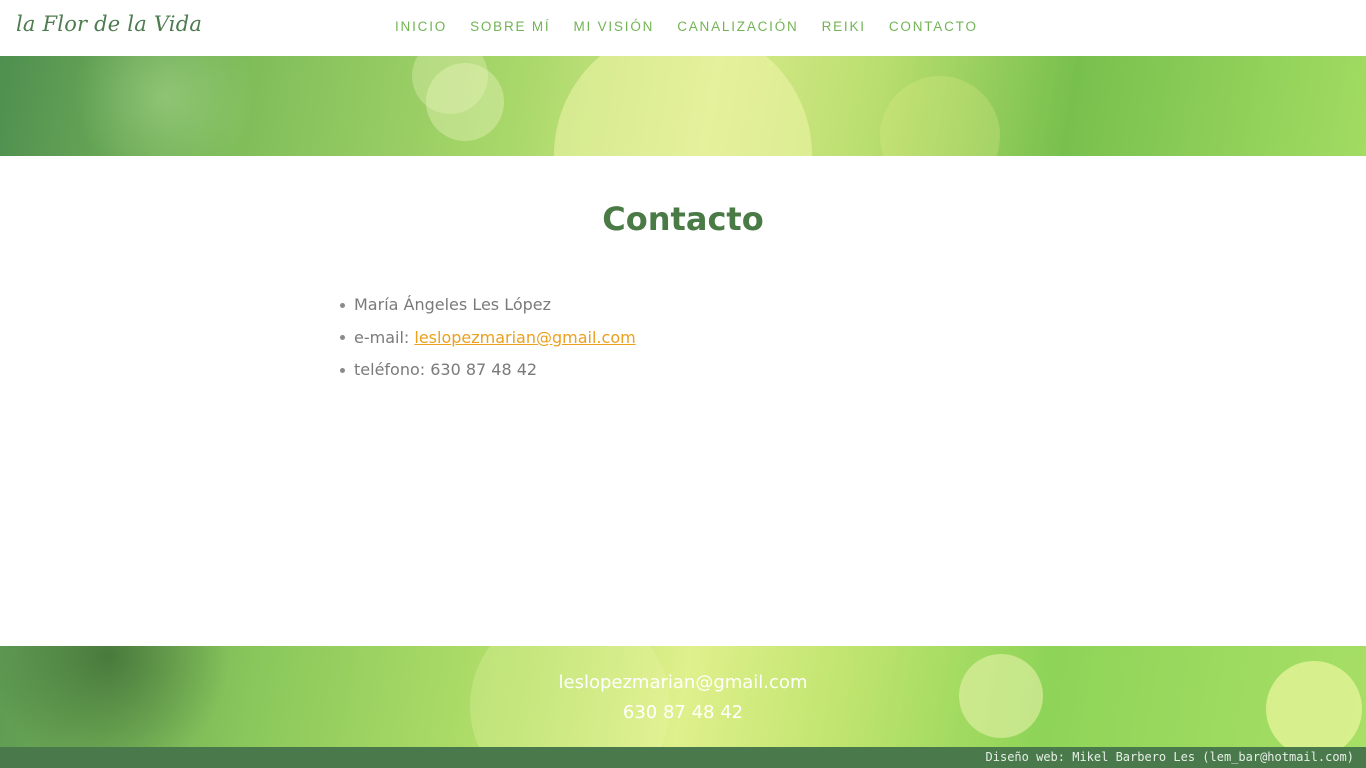 The height and width of the screenshot is (768, 1366). I want to click on footer-phone: 630 87 48 42, so click(683, 712).